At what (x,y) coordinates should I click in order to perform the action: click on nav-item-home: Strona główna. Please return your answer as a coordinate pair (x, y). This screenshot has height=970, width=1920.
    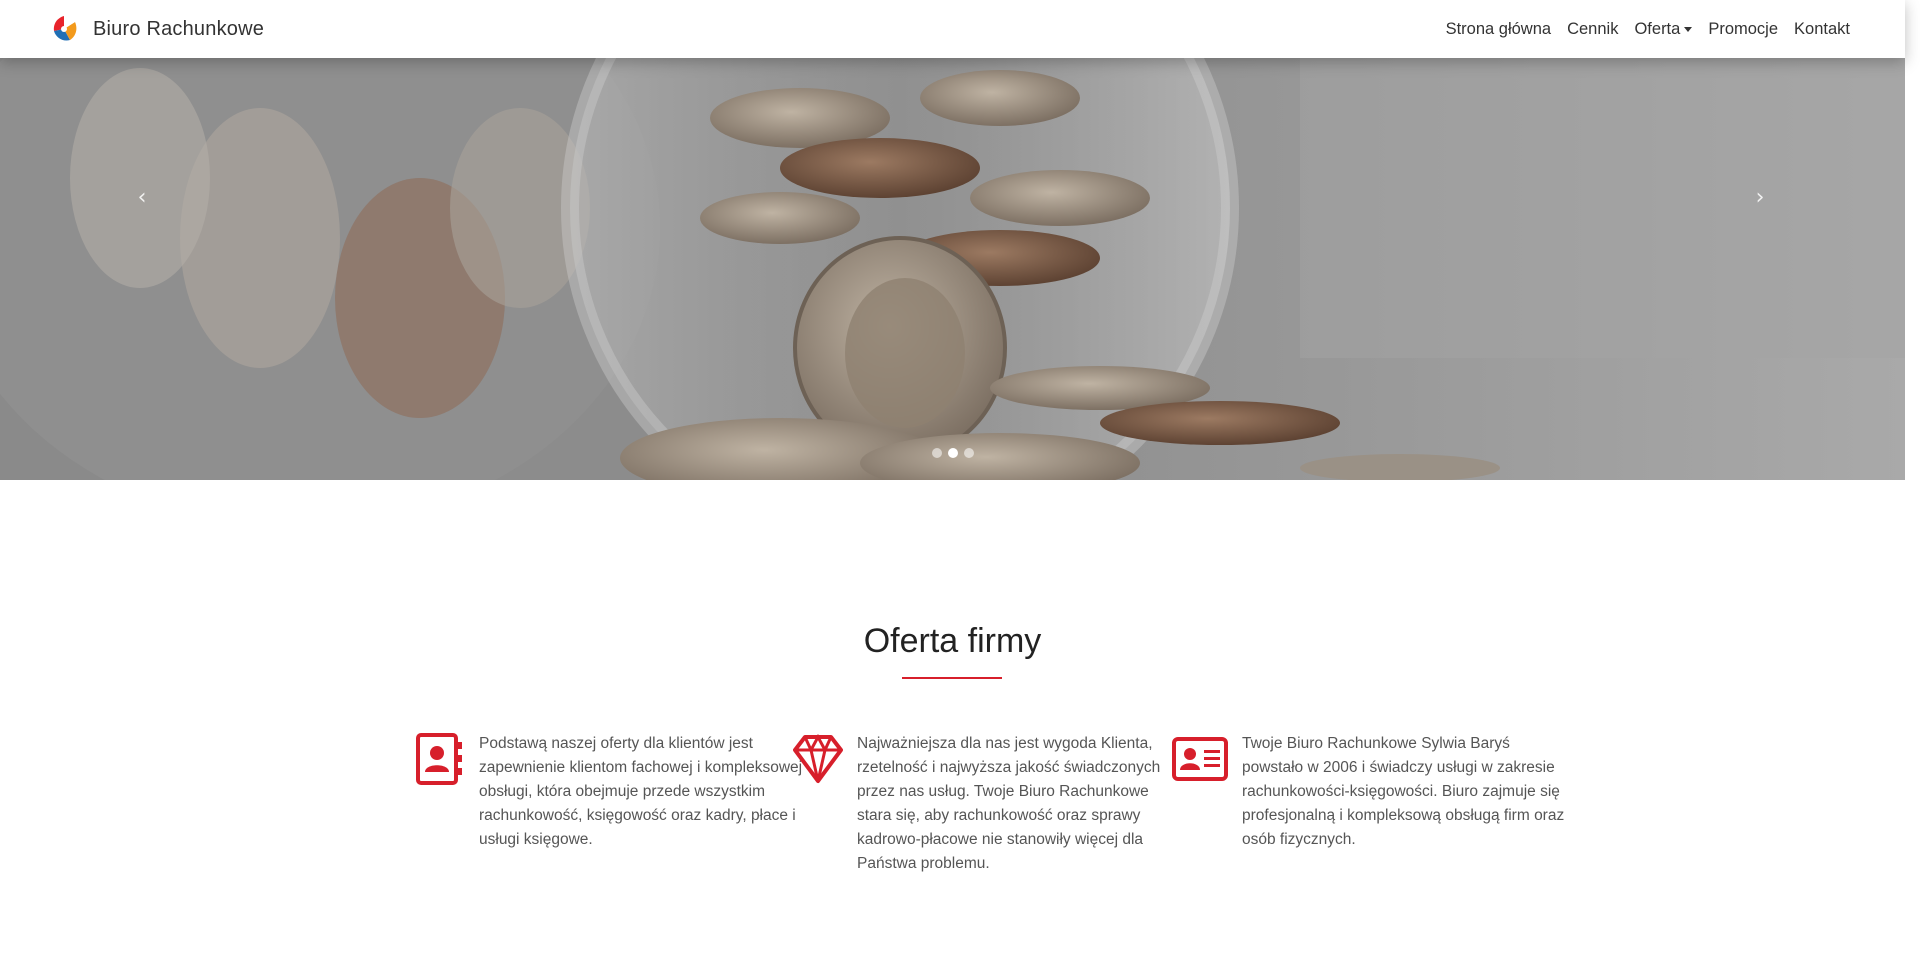
    Looking at the image, I should click on (1499, 29).